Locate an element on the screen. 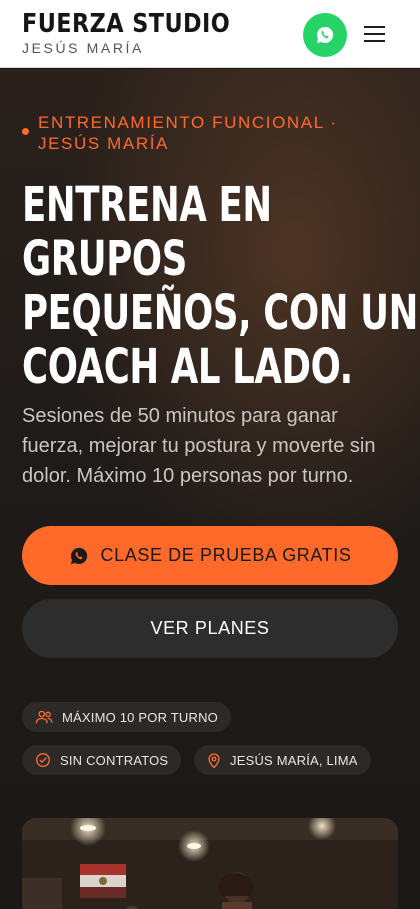 The image size is (420, 909). free-trial-button: CLASE DE PRUEBA GRATIS is located at coordinates (210, 555).